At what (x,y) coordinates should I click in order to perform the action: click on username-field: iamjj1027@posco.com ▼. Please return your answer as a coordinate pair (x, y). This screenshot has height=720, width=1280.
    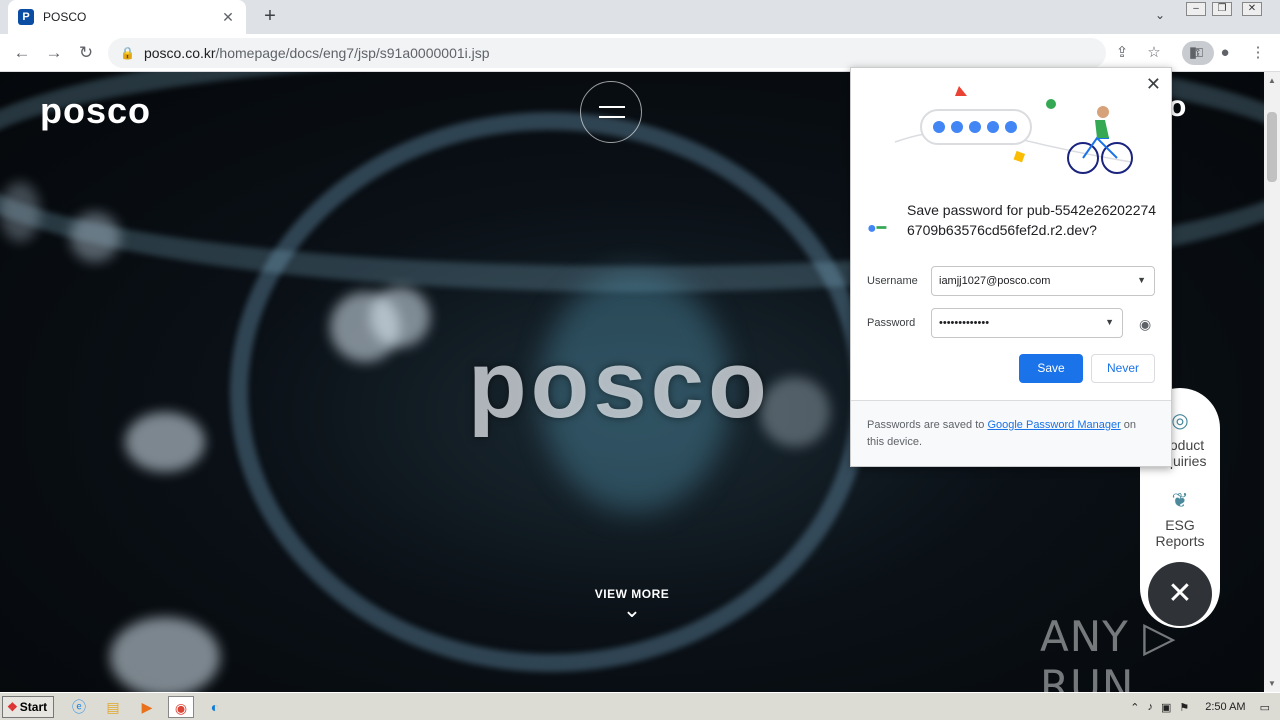
    Looking at the image, I should click on (1043, 281).